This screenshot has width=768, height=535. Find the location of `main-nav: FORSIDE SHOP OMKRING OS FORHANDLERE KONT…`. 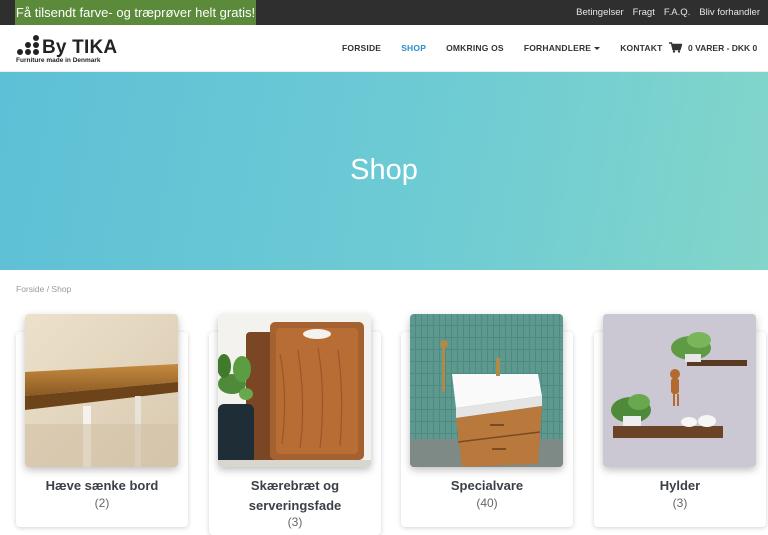

main-nav: FORSIDE SHOP OMKRING OS FORHANDLERE KONT… is located at coordinates (512, 48).